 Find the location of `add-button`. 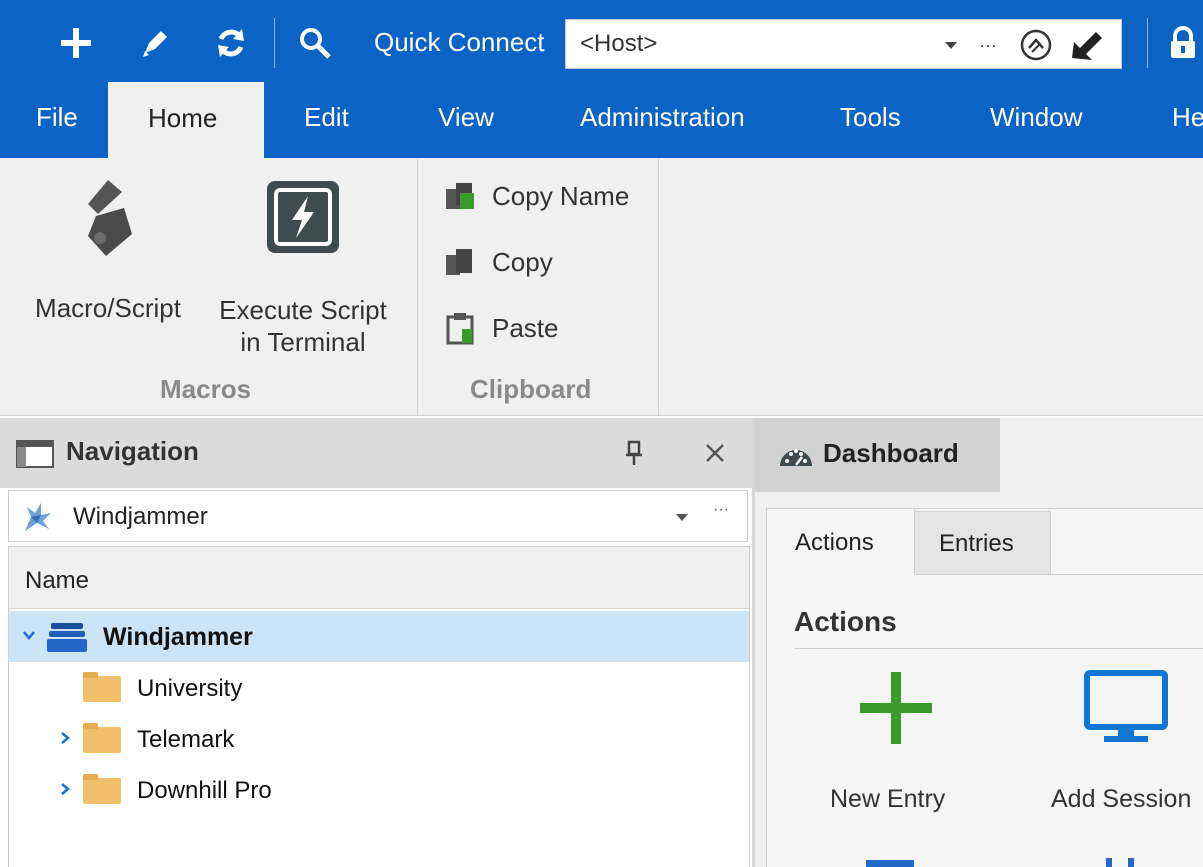

add-button is located at coordinates (76, 43).